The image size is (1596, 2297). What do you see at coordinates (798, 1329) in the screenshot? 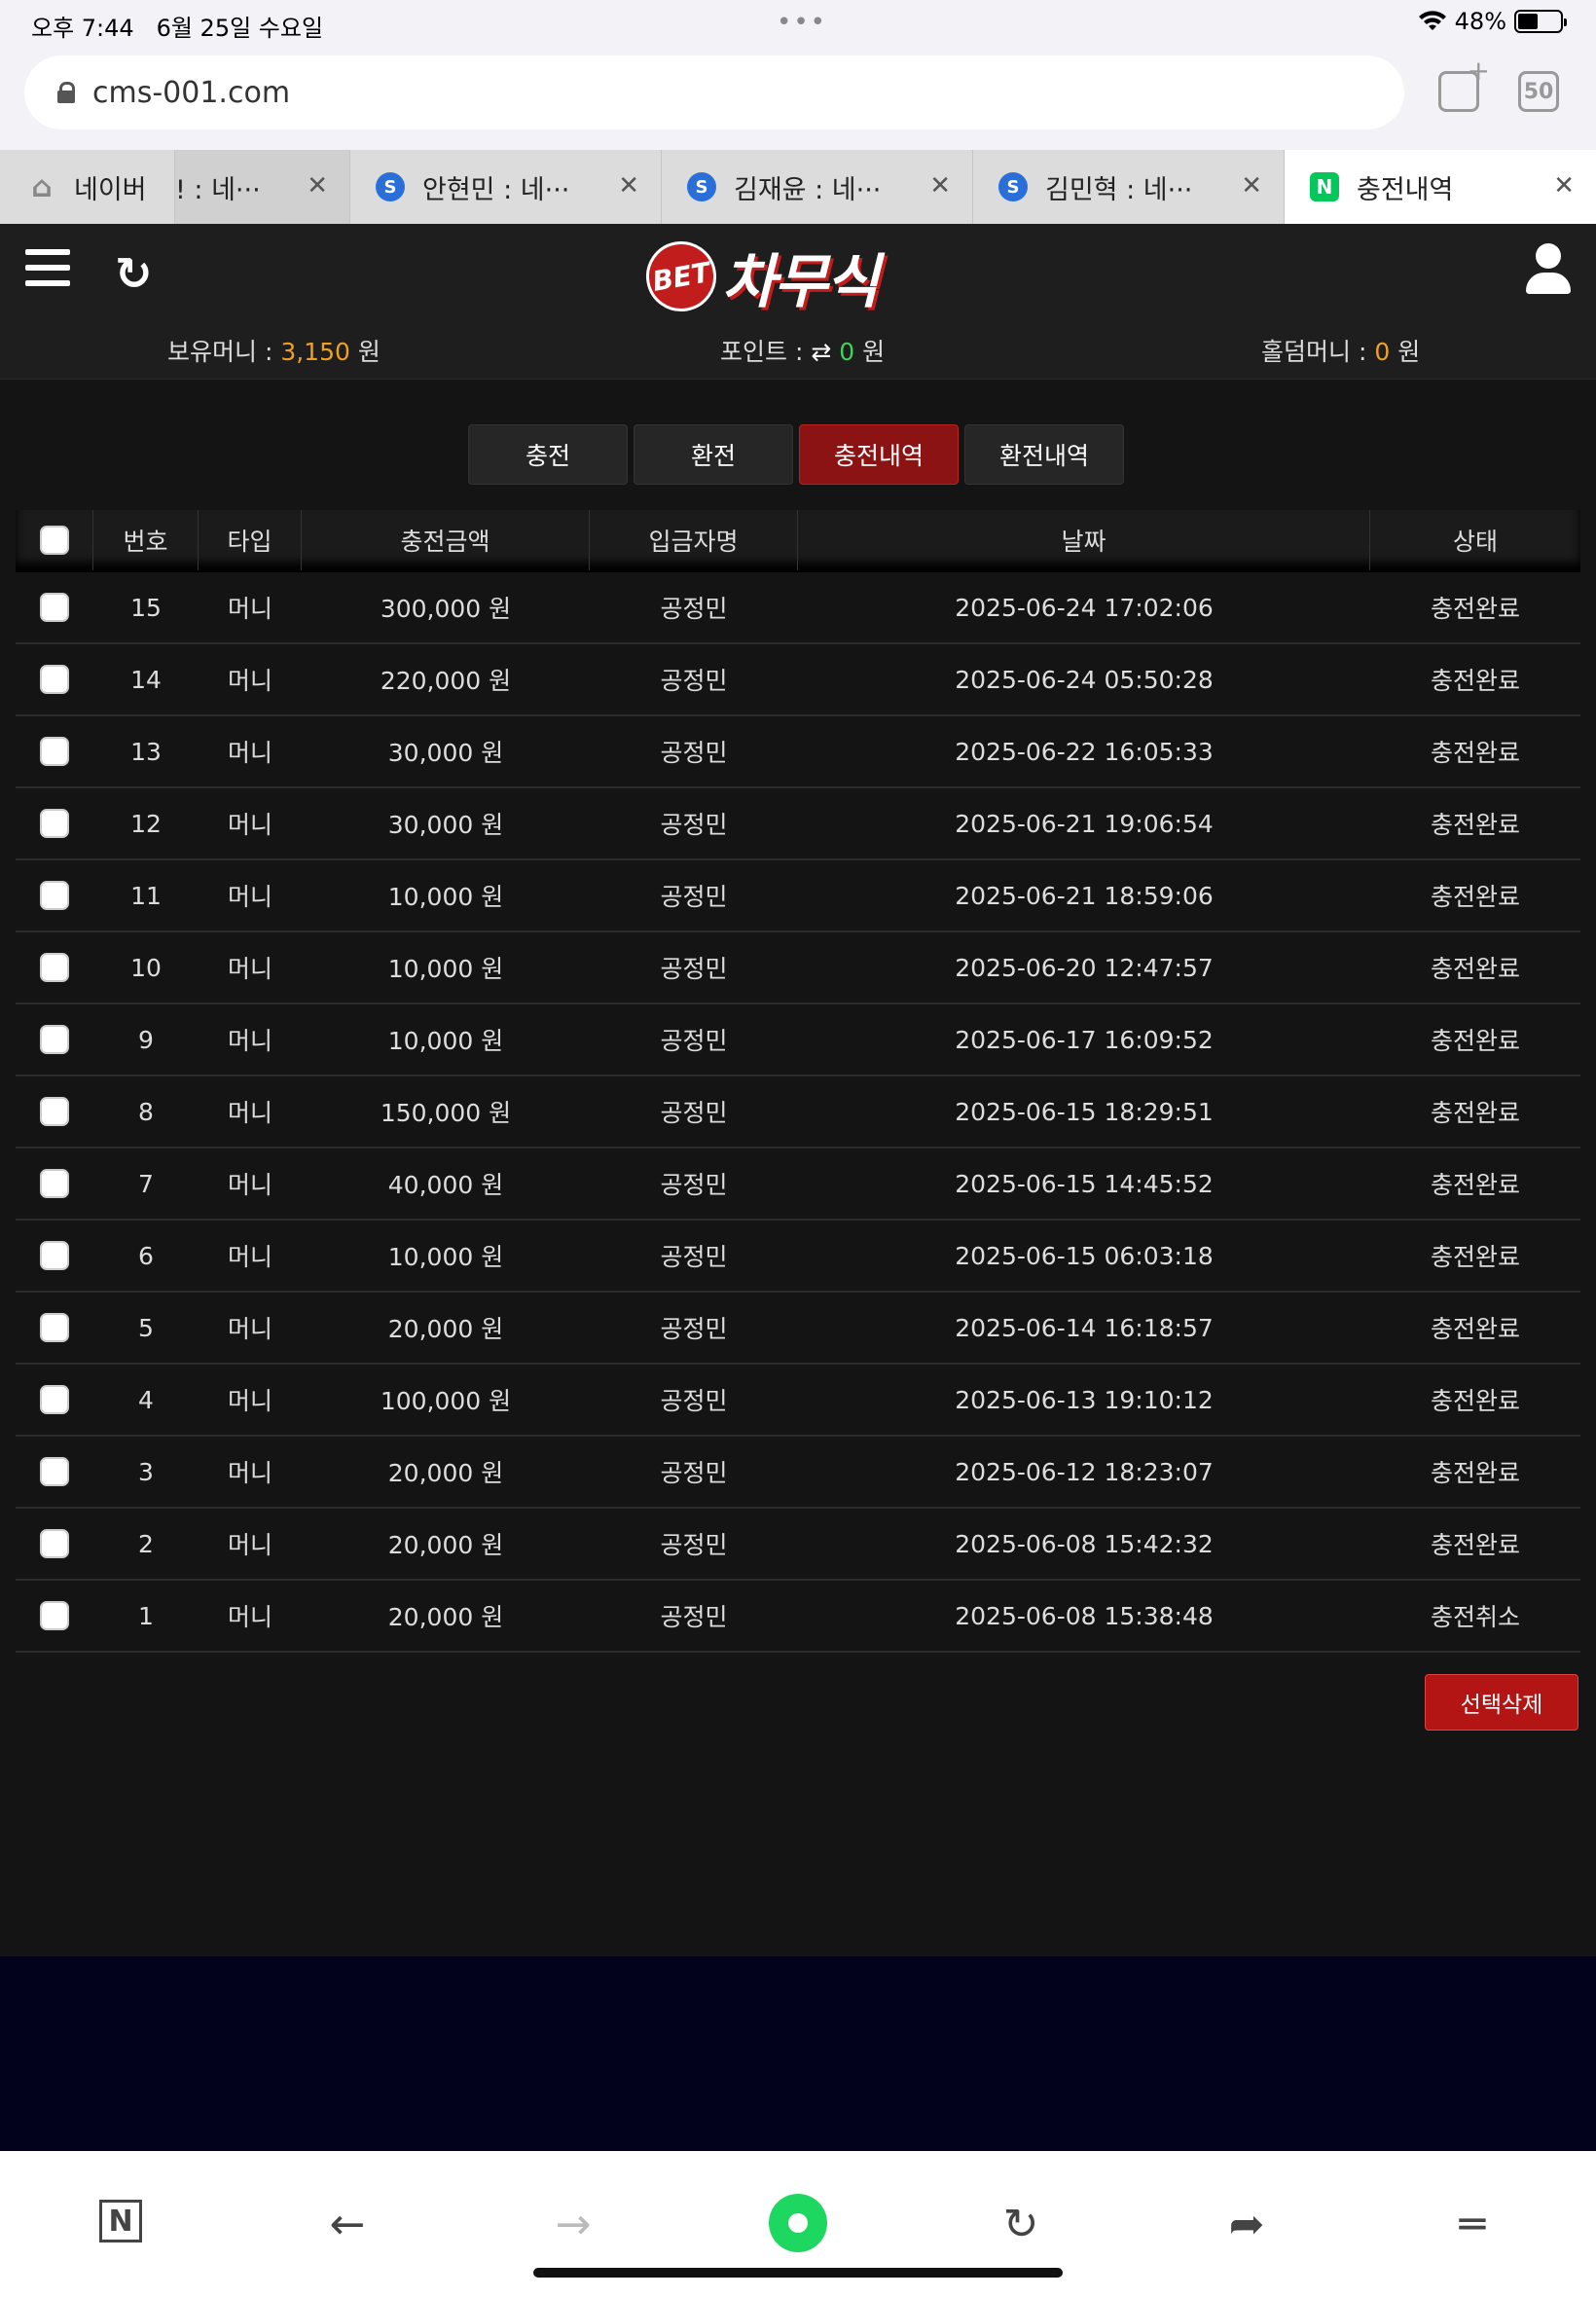
I see `table-row: 5 머니 20,000 원 공정민 2025-06-14 16:18:57 충전완료` at bounding box center [798, 1329].